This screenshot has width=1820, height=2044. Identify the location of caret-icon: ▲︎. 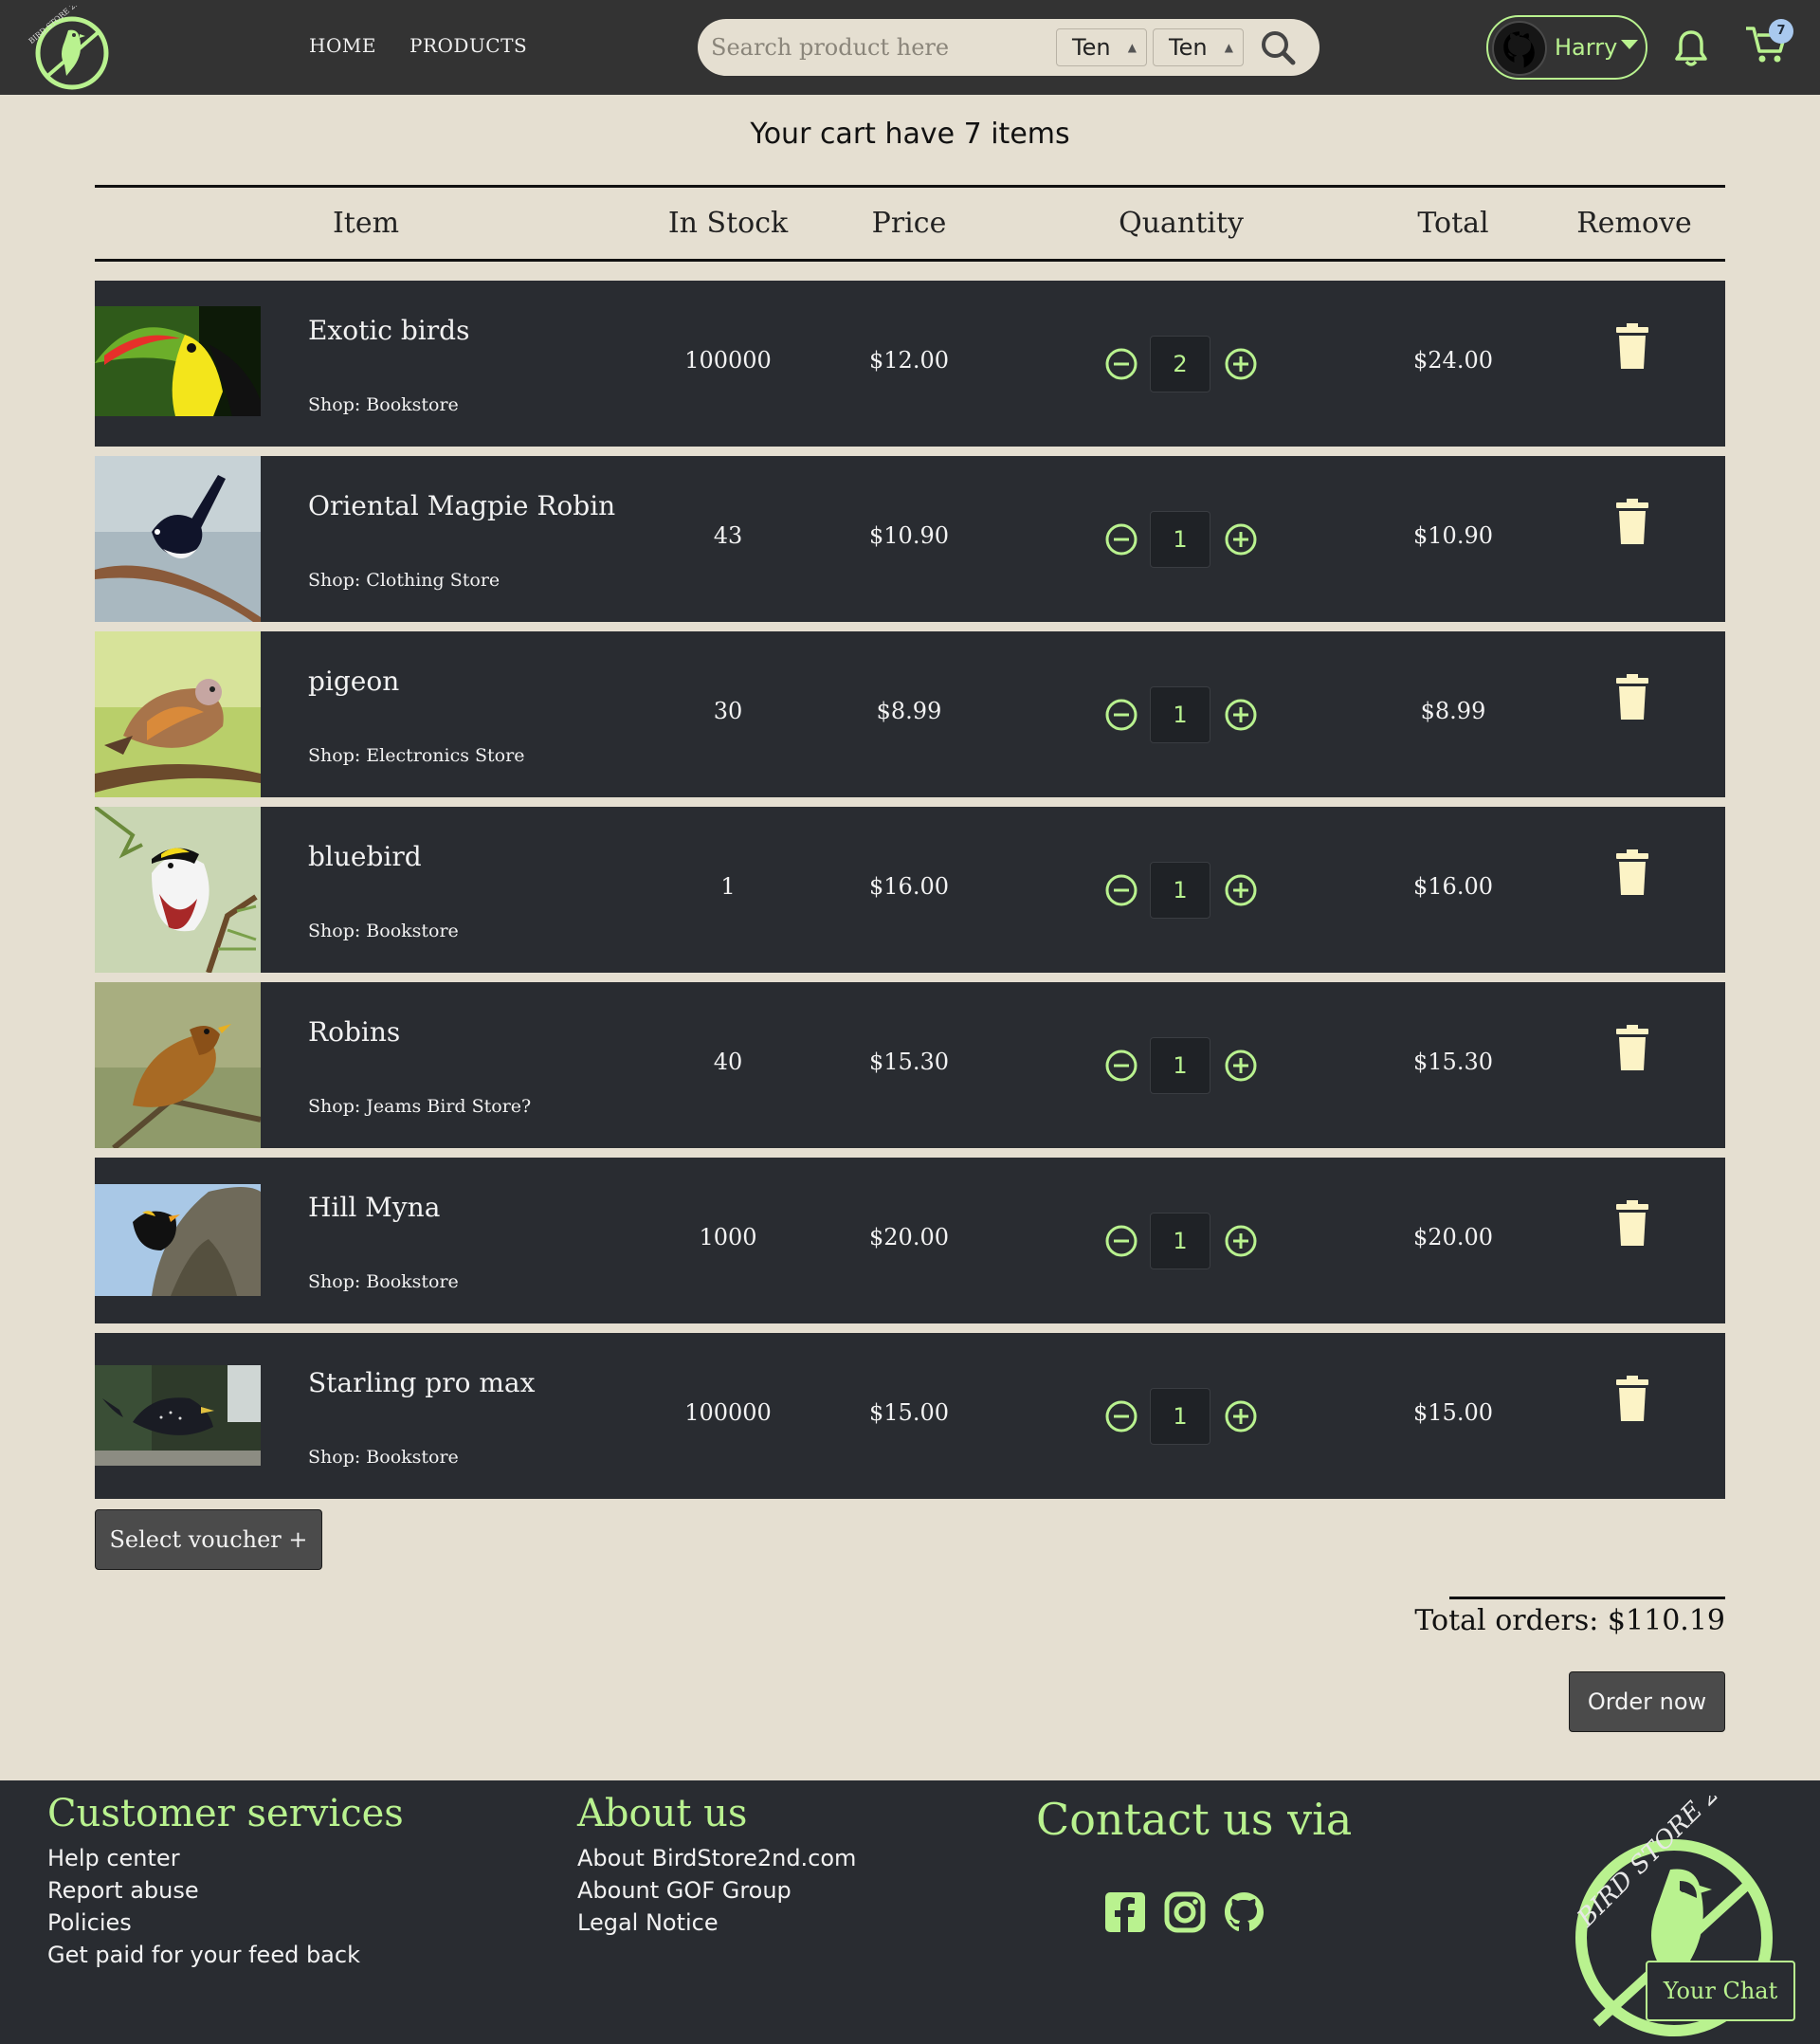
(1132, 47).